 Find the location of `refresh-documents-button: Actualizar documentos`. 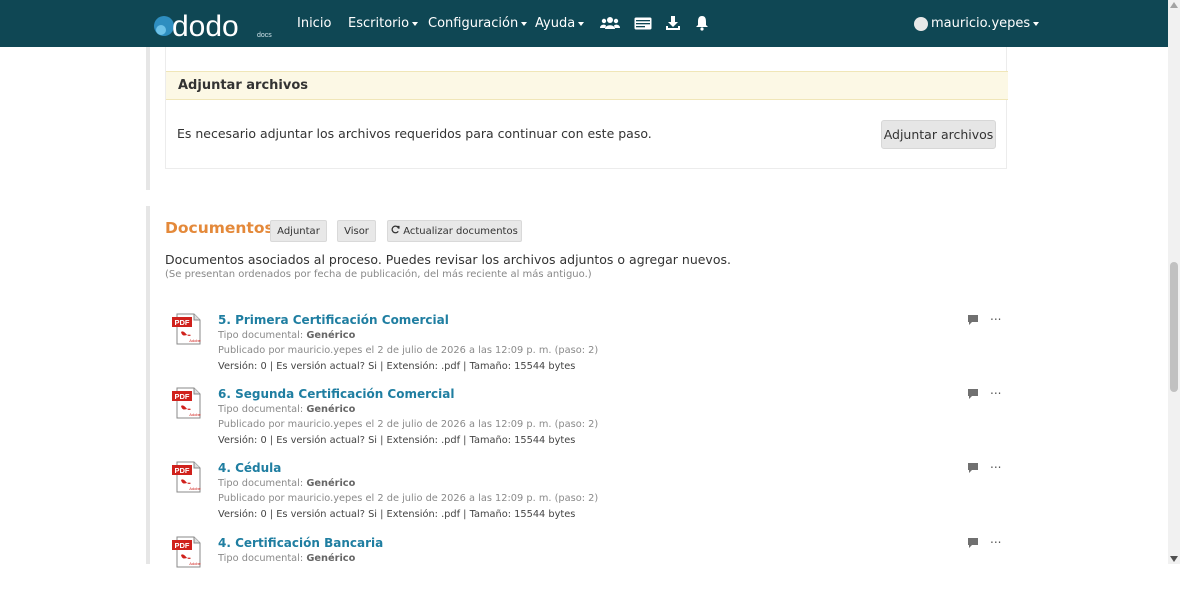

refresh-documents-button: Actualizar documentos is located at coordinates (454, 231).